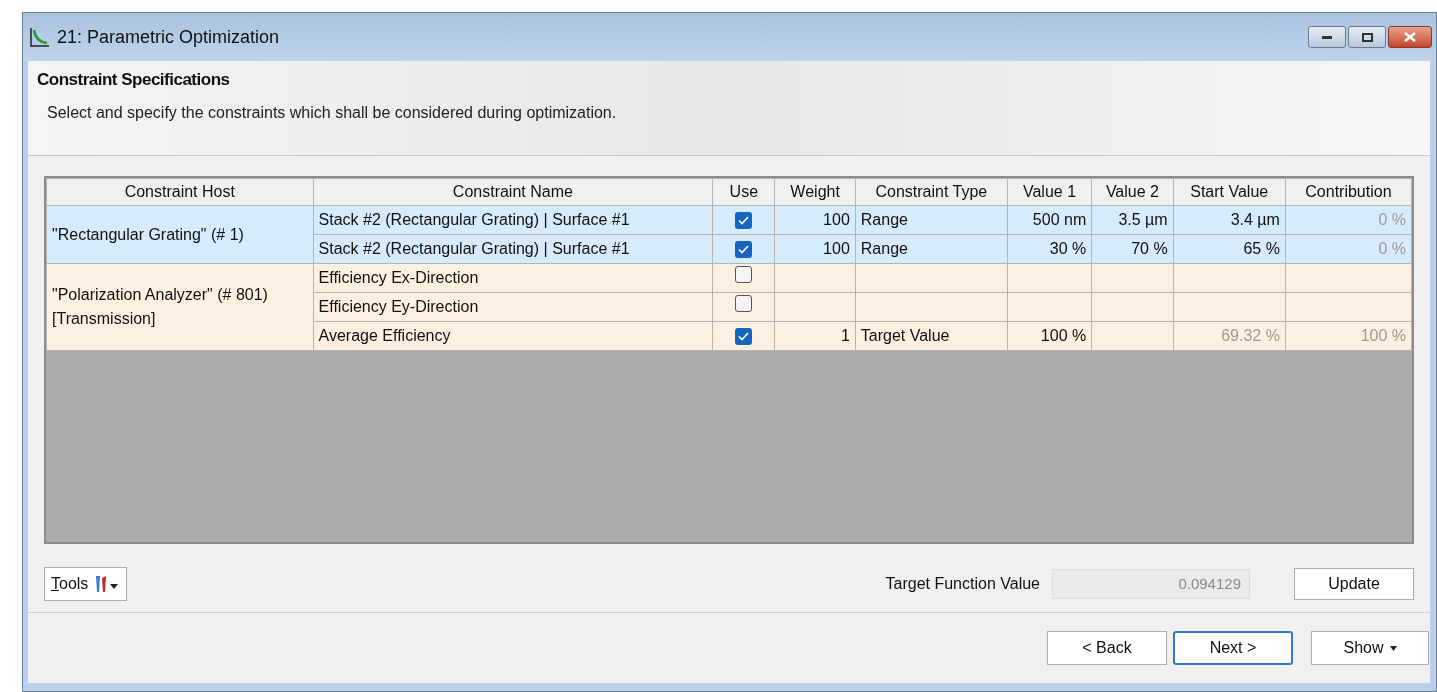  What do you see at coordinates (179, 191) in the screenshot?
I see `column-header: Constraint Host` at bounding box center [179, 191].